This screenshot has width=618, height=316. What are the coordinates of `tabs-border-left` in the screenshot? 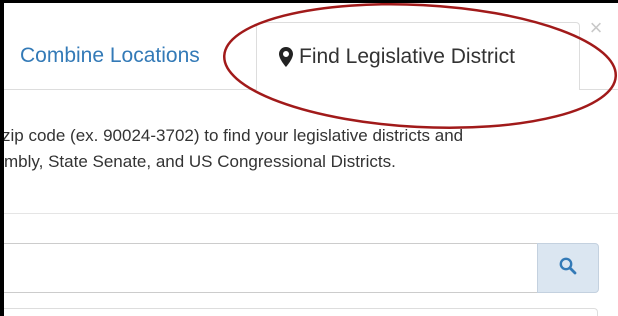 It's located at (130, 89).